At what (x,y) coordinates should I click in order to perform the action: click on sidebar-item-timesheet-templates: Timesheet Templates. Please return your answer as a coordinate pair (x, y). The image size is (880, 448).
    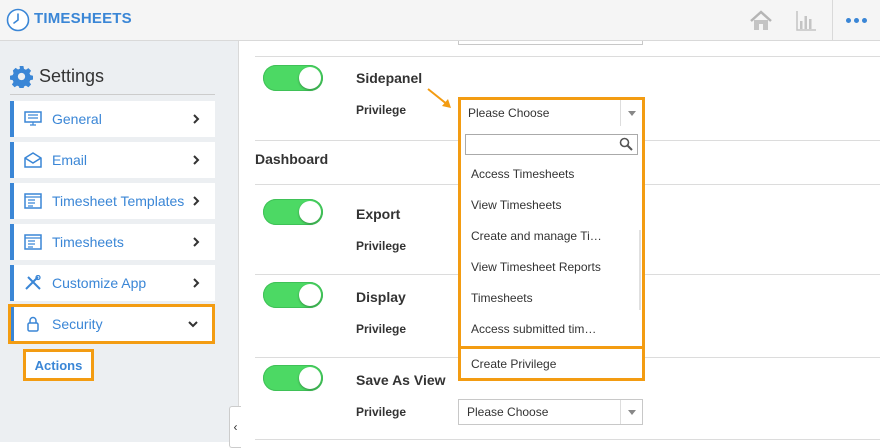
    Looking at the image, I should click on (112, 201).